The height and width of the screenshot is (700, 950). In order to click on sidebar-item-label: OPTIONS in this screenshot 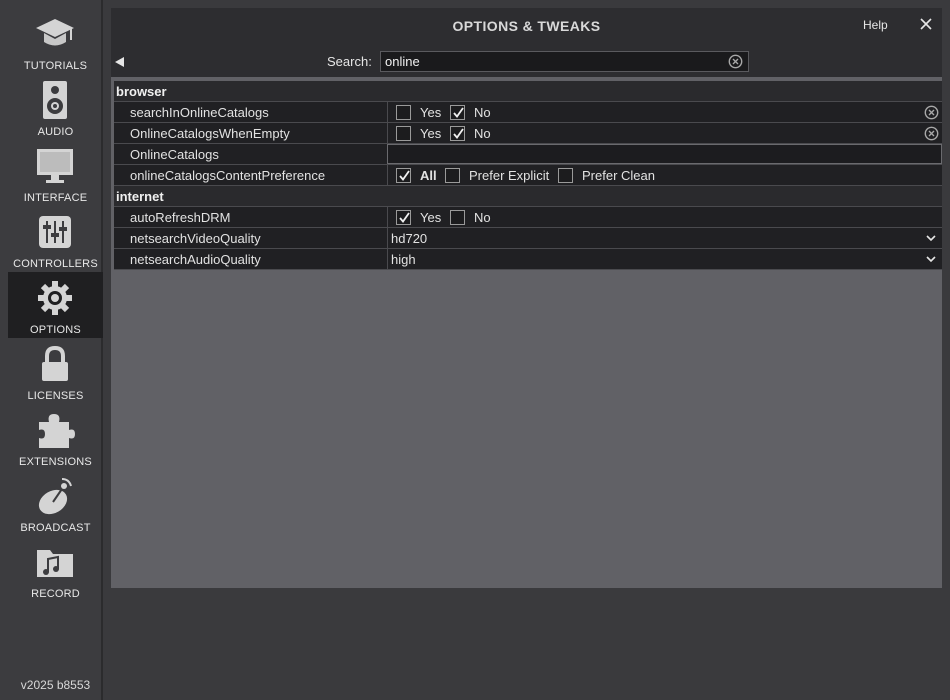, I will do `click(55, 330)`.